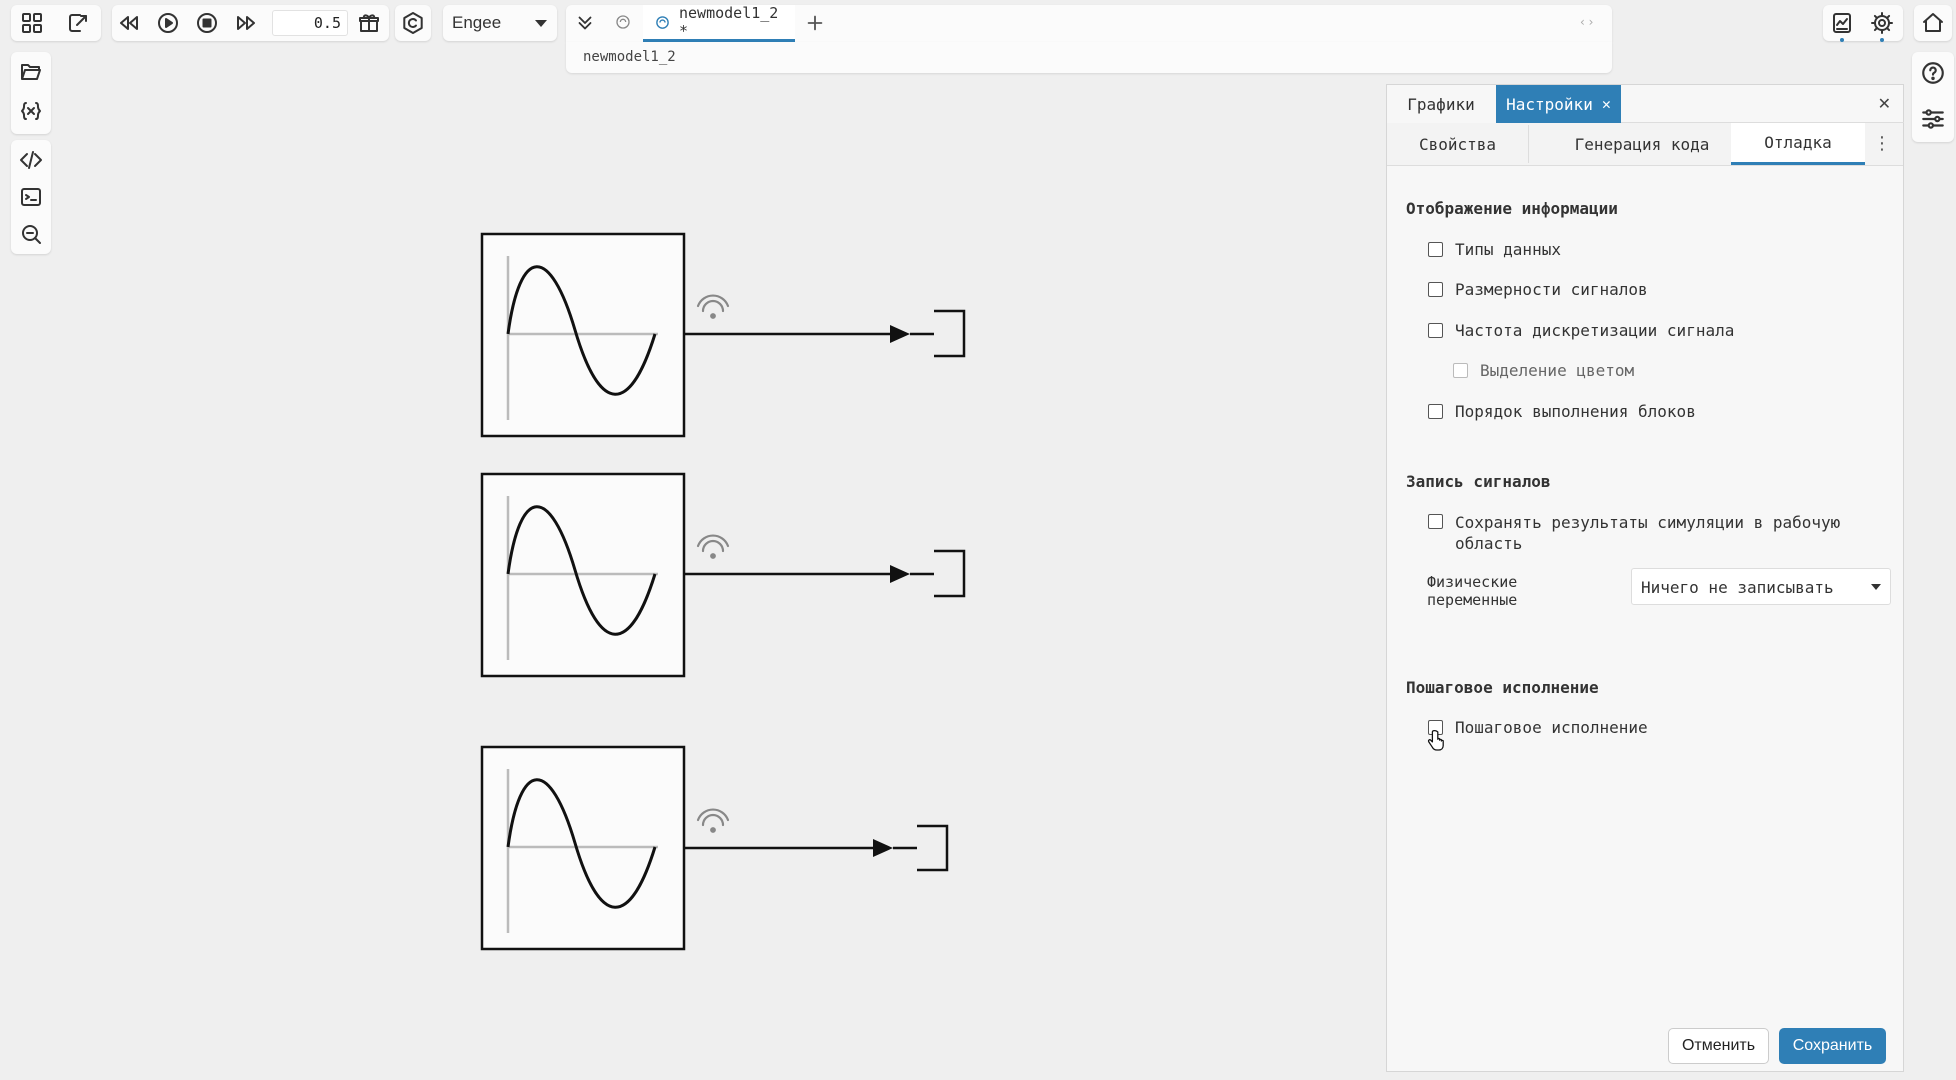 The width and height of the screenshot is (1956, 1080). What do you see at coordinates (1595, 330) in the screenshot?
I see `option-label: Частота дискретизации сигнала` at bounding box center [1595, 330].